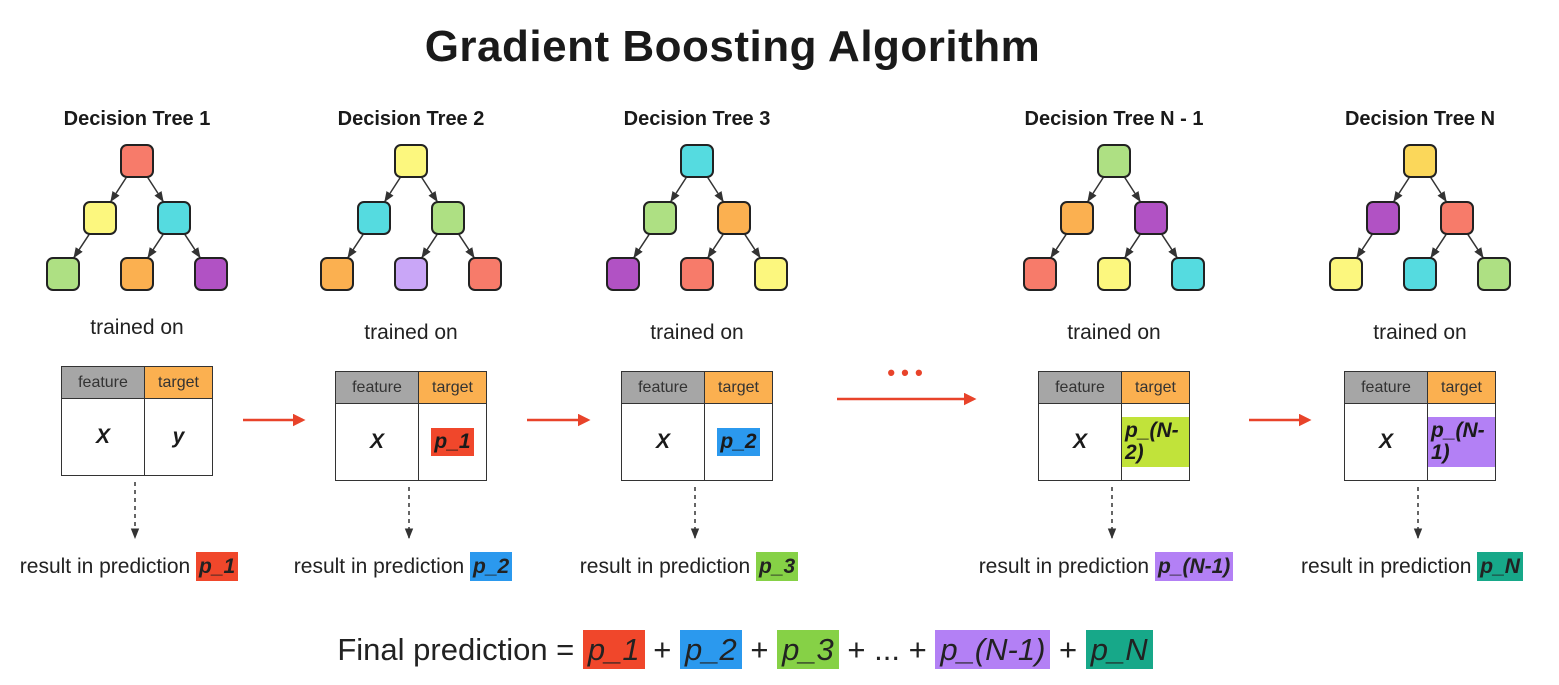 This screenshot has width=1559, height=685. I want to click on final-prediction-terms: p_1 + p_2 + p_3 + ... + p_(N-1) + p_N, so click(867, 649).